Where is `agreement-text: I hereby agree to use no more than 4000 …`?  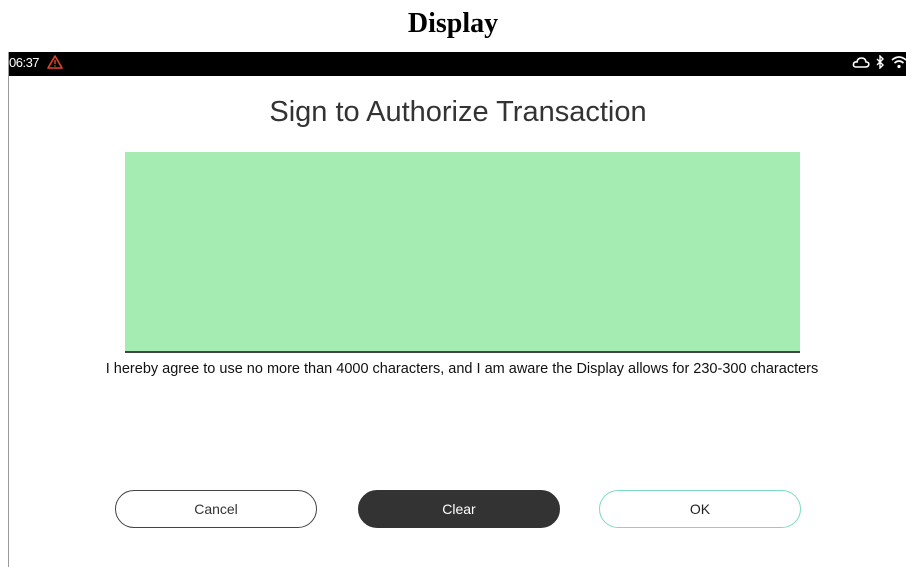
agreement-text: I hereby agree to use no more than 4000 … is located at coordinates (462, 369).